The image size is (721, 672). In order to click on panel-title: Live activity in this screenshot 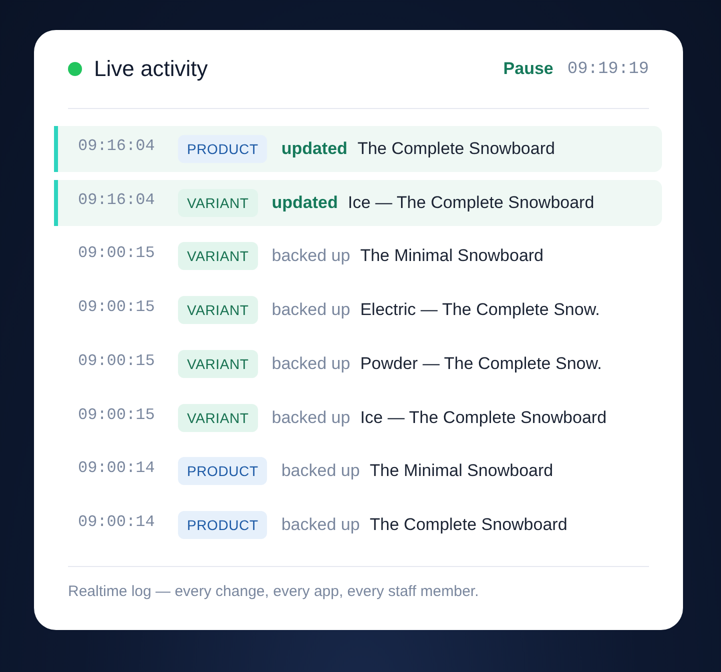, I will do `click(151, 69)`.